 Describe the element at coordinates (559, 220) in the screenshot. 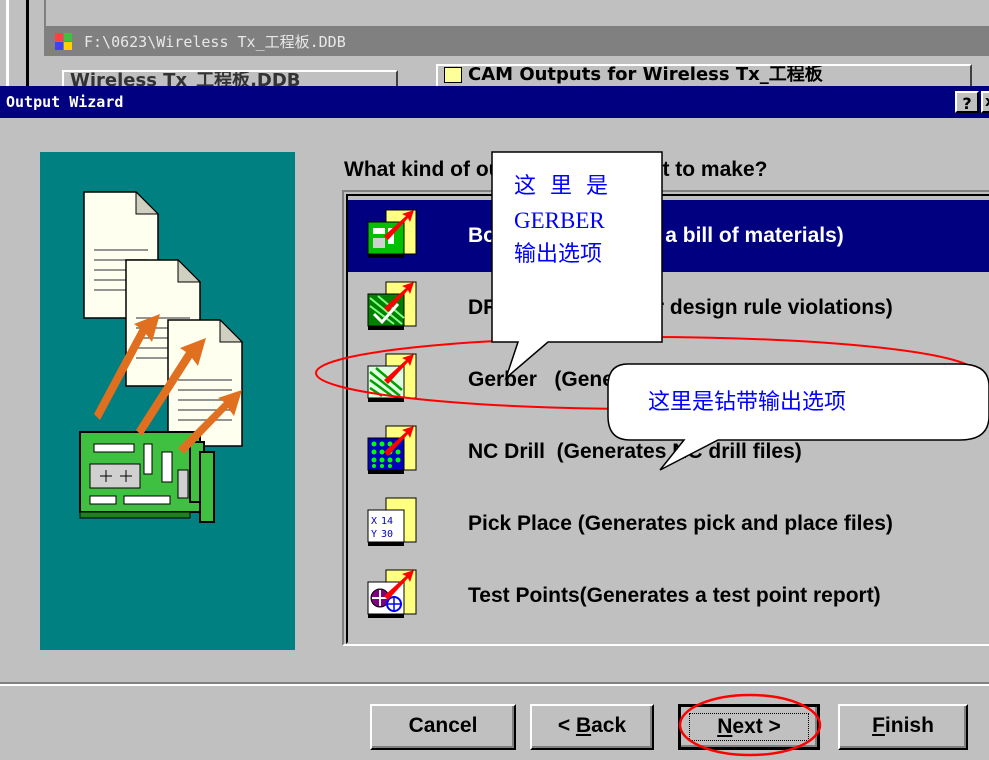

I see `callout-line: GERBER` at that location.